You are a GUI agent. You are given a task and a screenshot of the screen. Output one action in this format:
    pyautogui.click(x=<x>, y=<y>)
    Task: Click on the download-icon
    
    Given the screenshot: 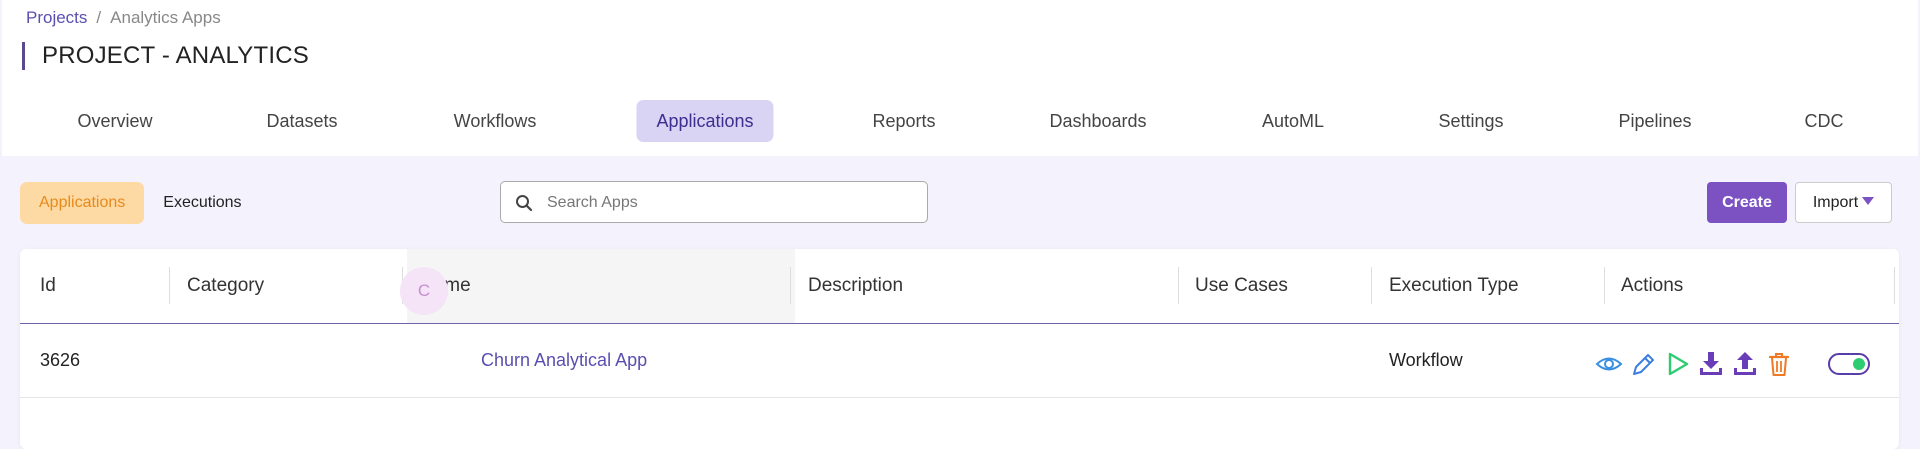 What is the action you would take?
    pyautogui.click(x=1711, y=364)
    